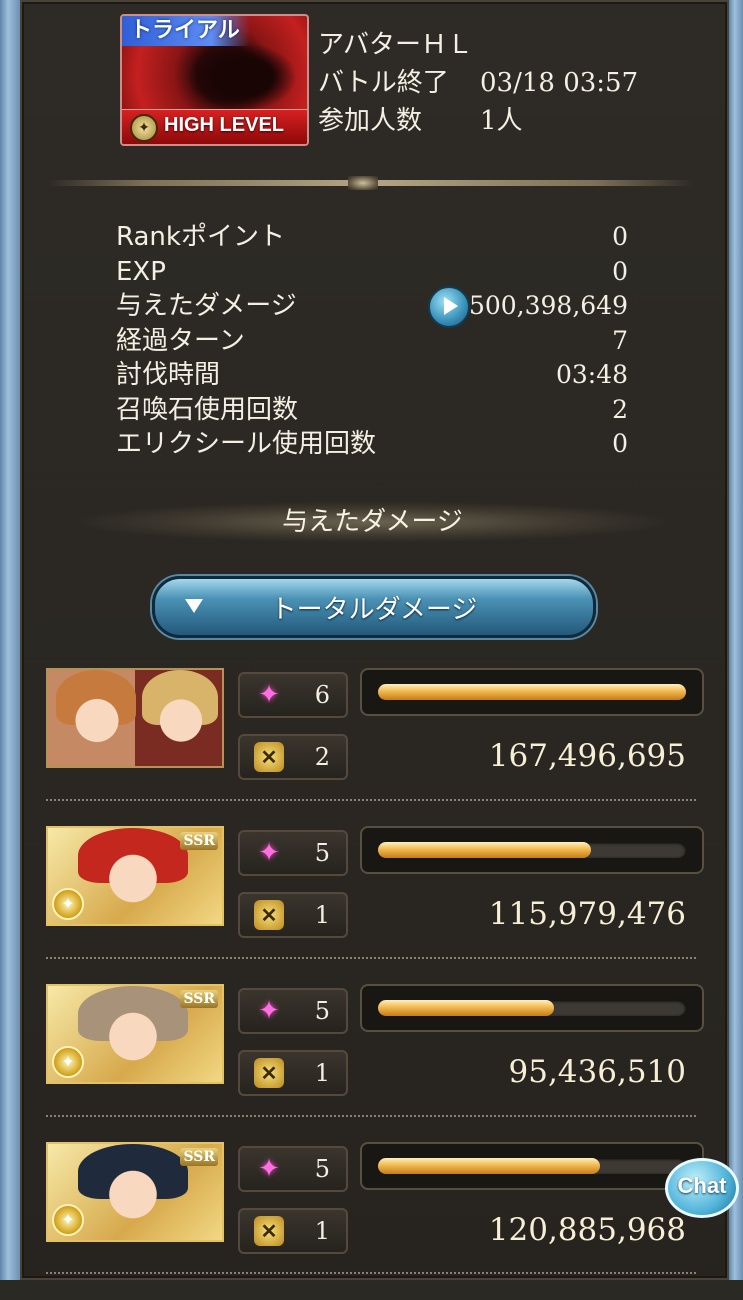  What do you see at coordinates (372, 522) in the screenshot?
I see `section-title: 与えたダメージ` at bounding box center [372, 522].